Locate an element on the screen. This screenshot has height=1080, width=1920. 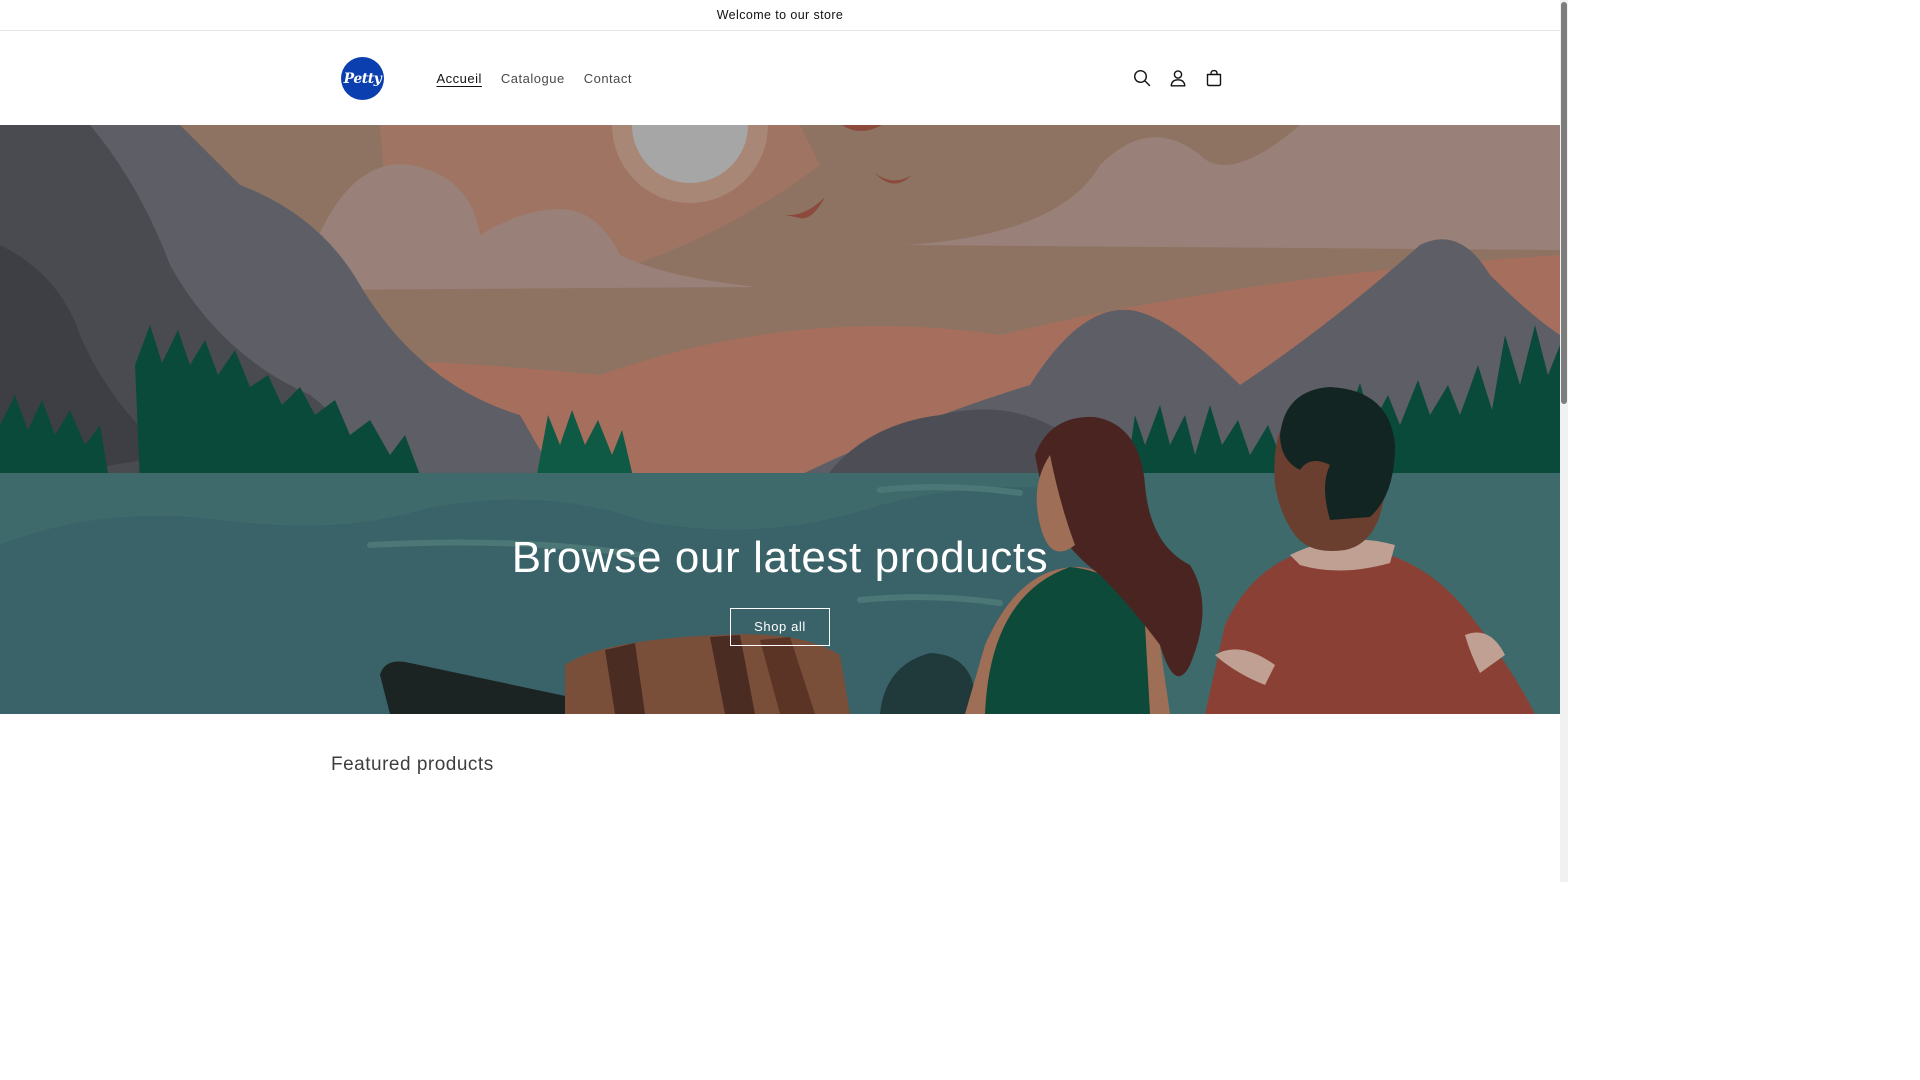
account-icon is located at coordinates (1178, 78).